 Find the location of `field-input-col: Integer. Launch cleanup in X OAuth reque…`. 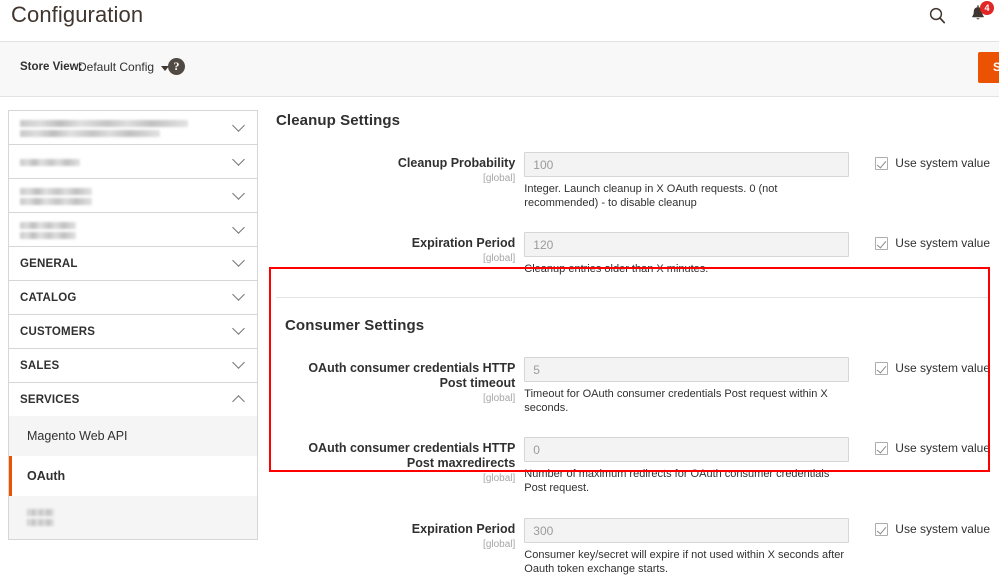

field-input-col: Integer. Launch cleanup in X OAuth reque… is located at coordinates (687, 181).